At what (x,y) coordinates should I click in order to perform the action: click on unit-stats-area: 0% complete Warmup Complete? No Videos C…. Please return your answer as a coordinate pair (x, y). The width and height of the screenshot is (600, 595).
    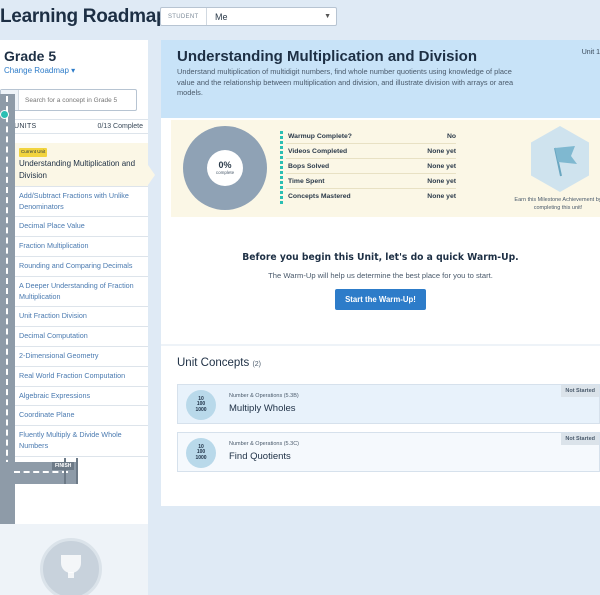
    Looking at the image, I should click on (385, 168).